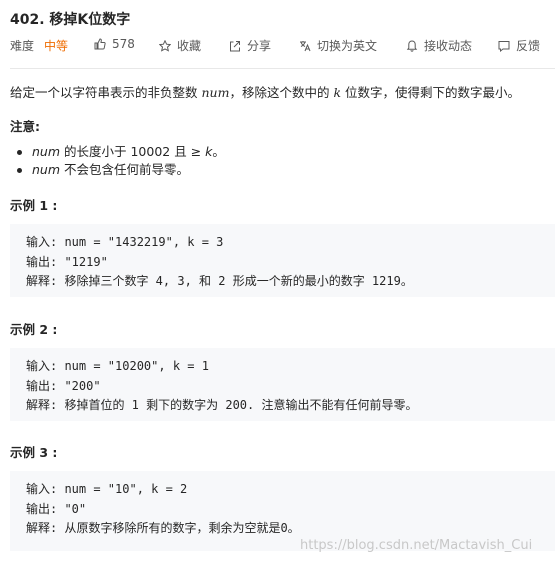 This screenshot has height=568, width=555. What do you see at coordinates (222, 405) in the screenshot?
I see `example-explanation: 解释: 移掉首位的 1 剩下的数字为 200. 注意输出不能有任何前导零。` at bounding box center [222, 405].